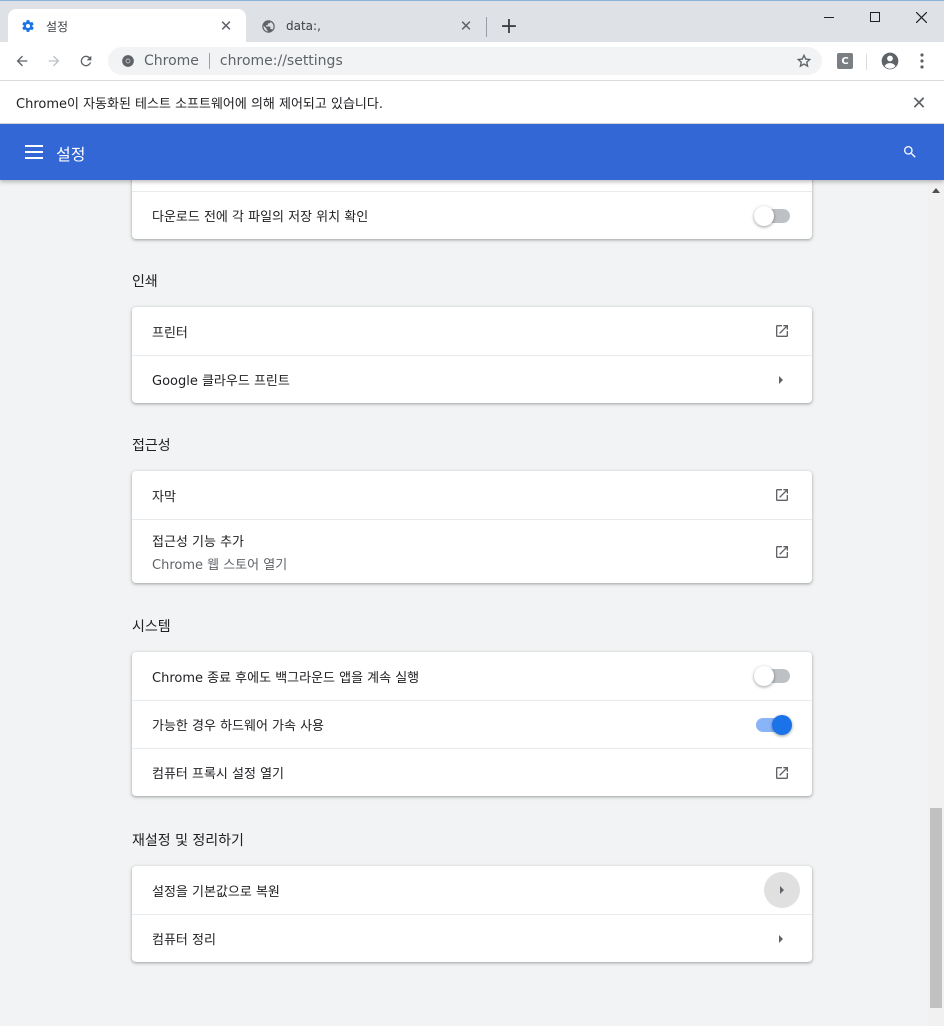 The width and height of the screenshot is (944, 1026). What do you see at coordinates (936, 908) in the screenshot?
I see `scrollbar-thumb` at bounding box center [936, 908].